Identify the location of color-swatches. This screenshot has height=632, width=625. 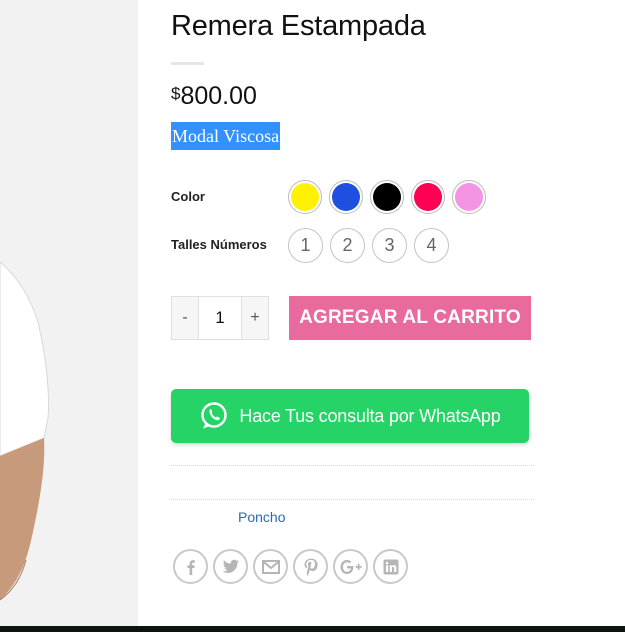
(387, 197).